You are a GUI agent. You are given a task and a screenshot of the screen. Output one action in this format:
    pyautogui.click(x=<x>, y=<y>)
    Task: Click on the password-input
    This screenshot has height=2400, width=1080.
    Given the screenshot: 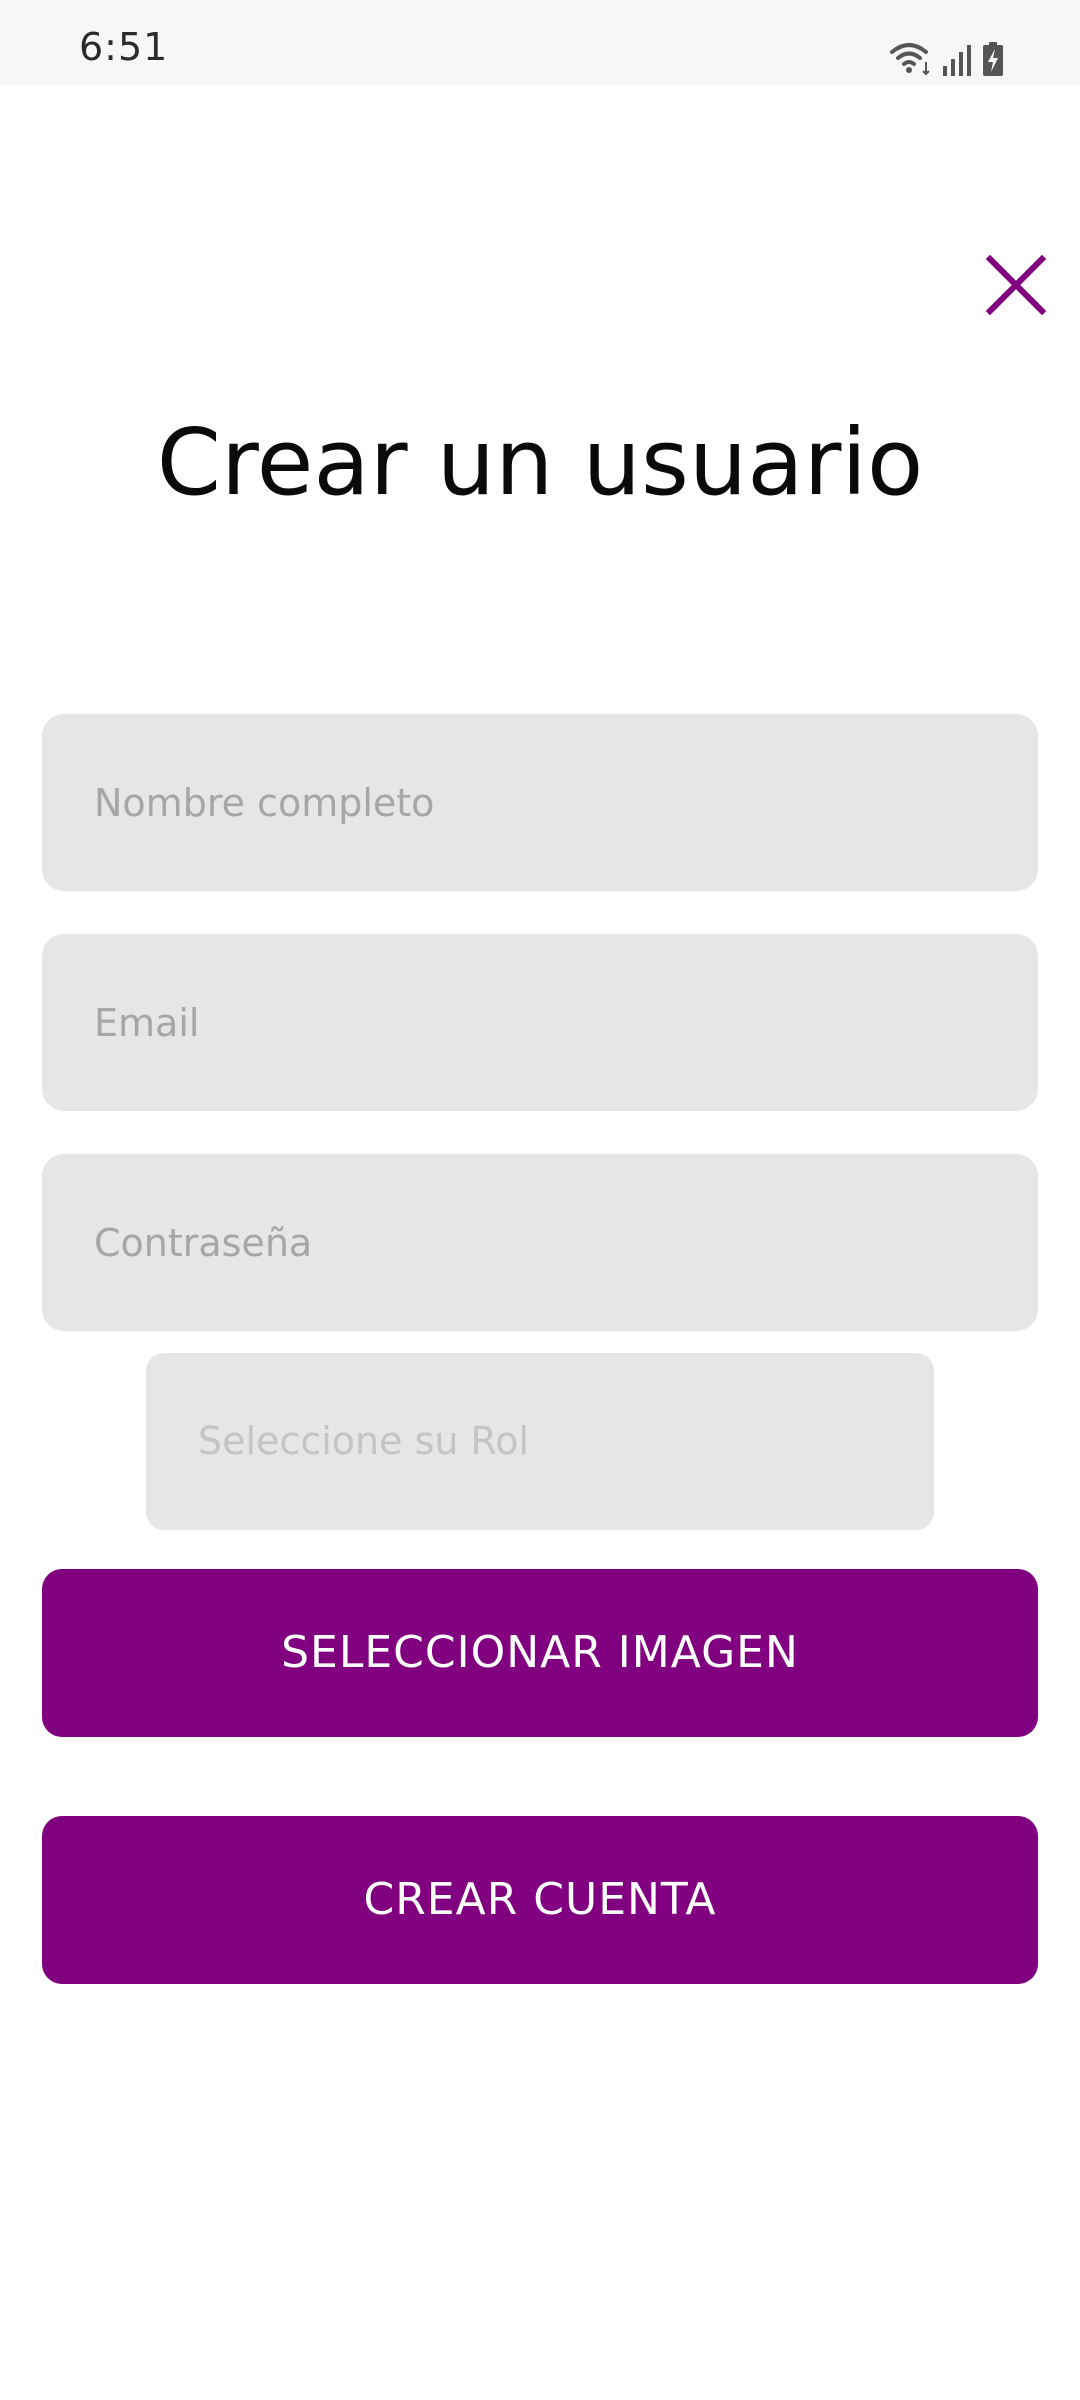 What is the action you would take?
    pyautogui.click(x=540, y=1242)
    